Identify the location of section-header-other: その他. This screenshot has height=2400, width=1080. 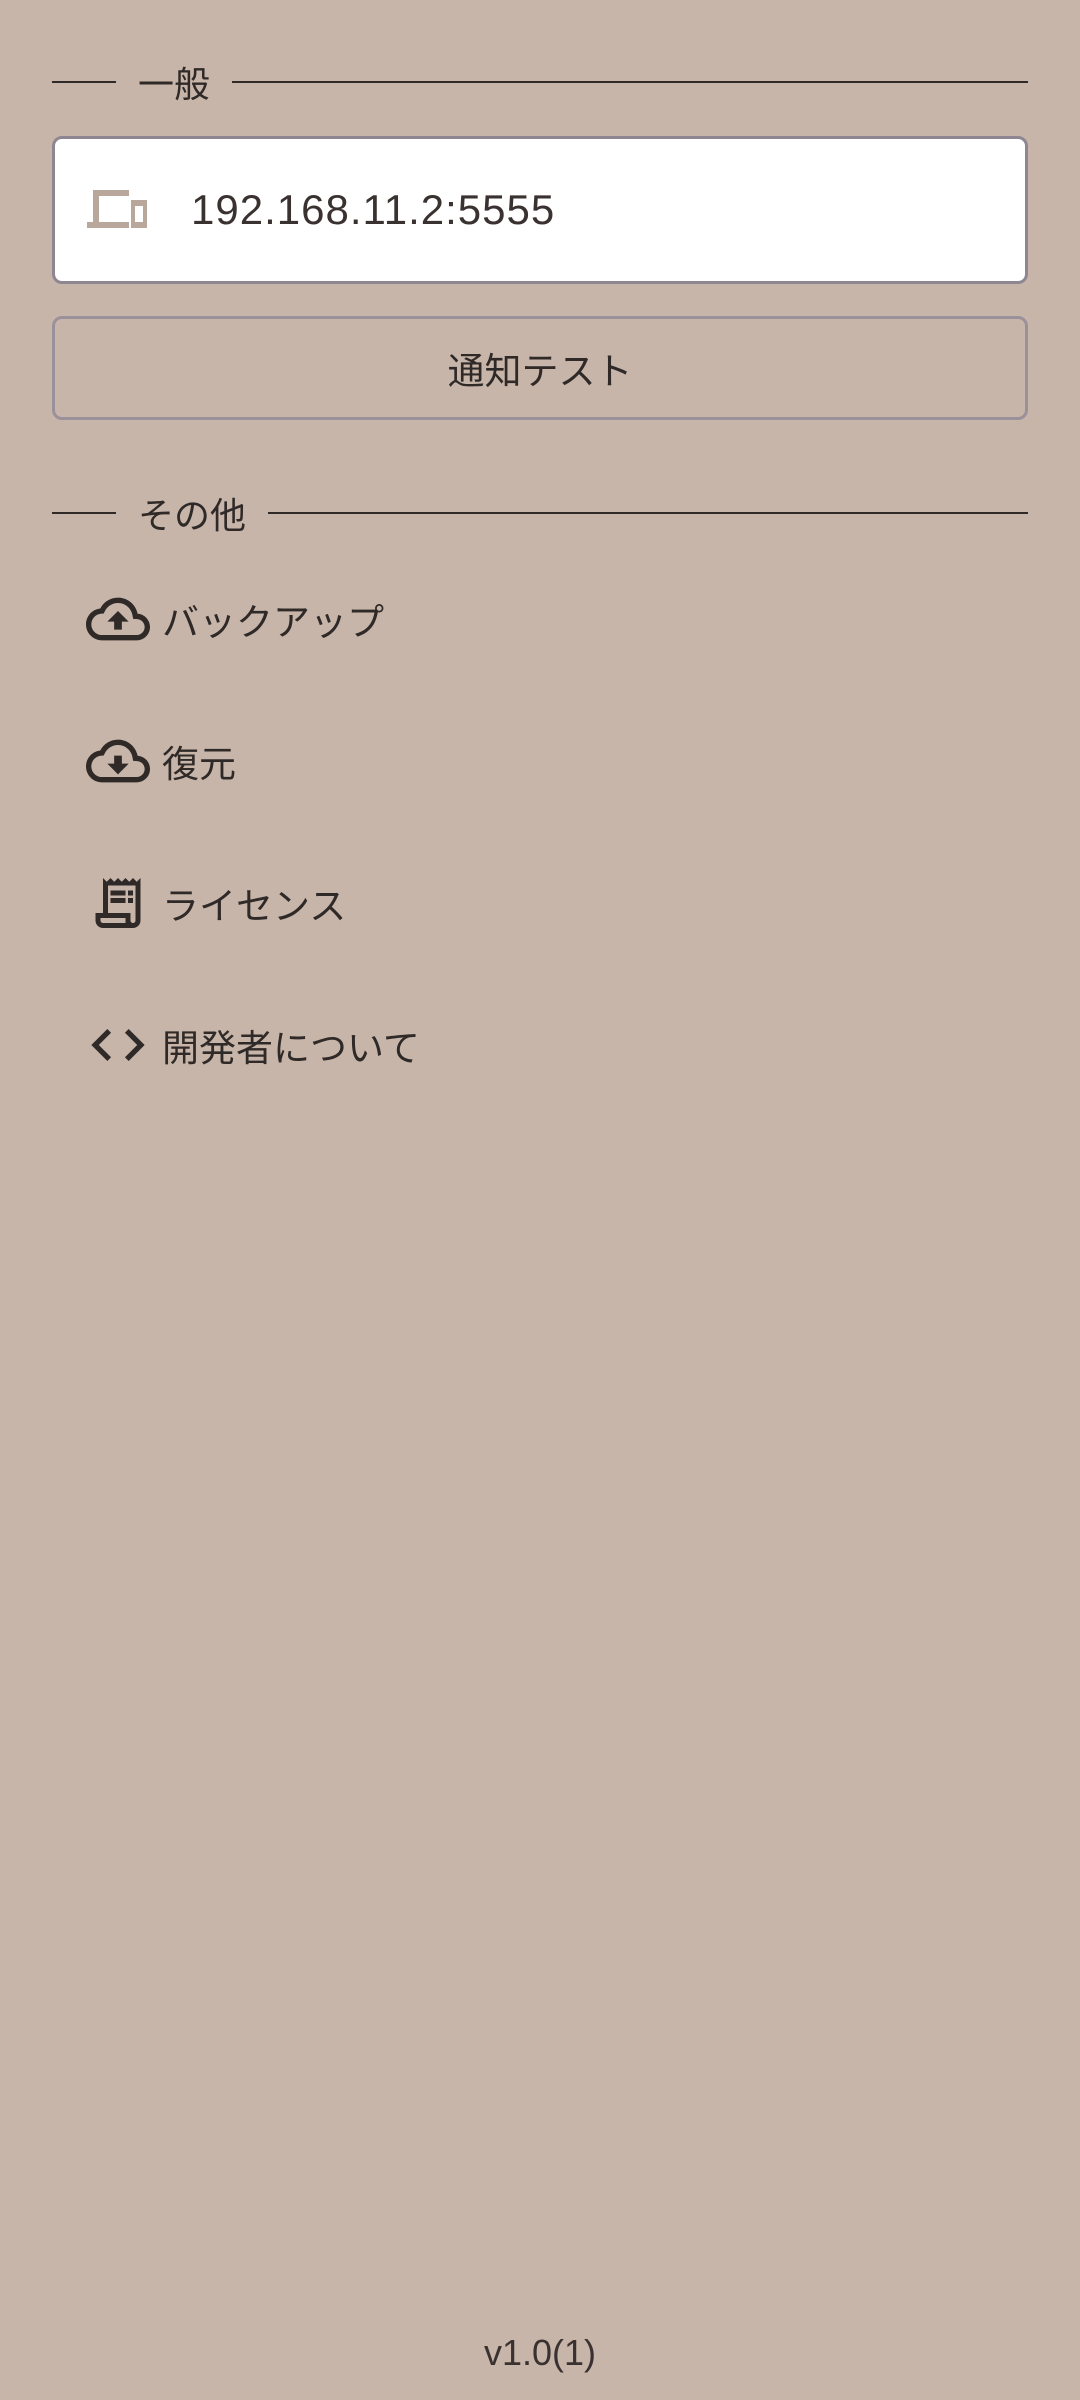
(540, 513).